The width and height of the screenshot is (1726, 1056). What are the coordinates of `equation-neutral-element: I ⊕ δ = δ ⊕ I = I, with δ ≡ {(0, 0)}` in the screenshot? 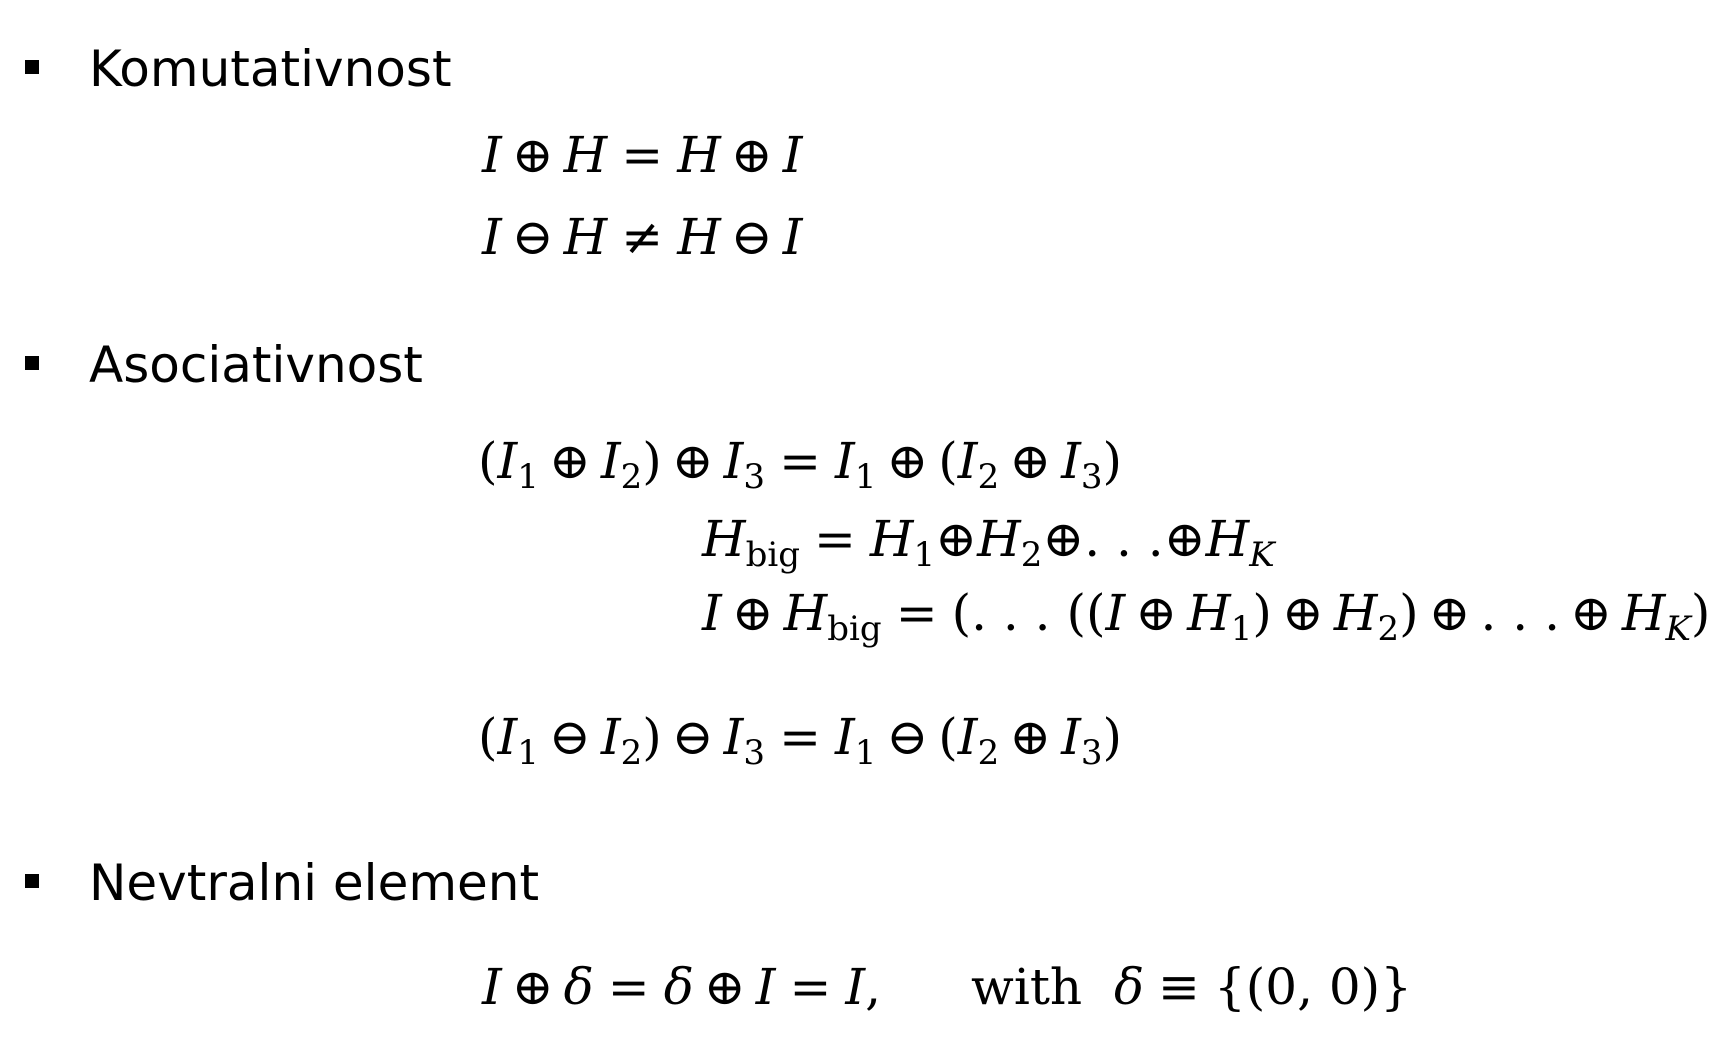 It's located at (947, 987).